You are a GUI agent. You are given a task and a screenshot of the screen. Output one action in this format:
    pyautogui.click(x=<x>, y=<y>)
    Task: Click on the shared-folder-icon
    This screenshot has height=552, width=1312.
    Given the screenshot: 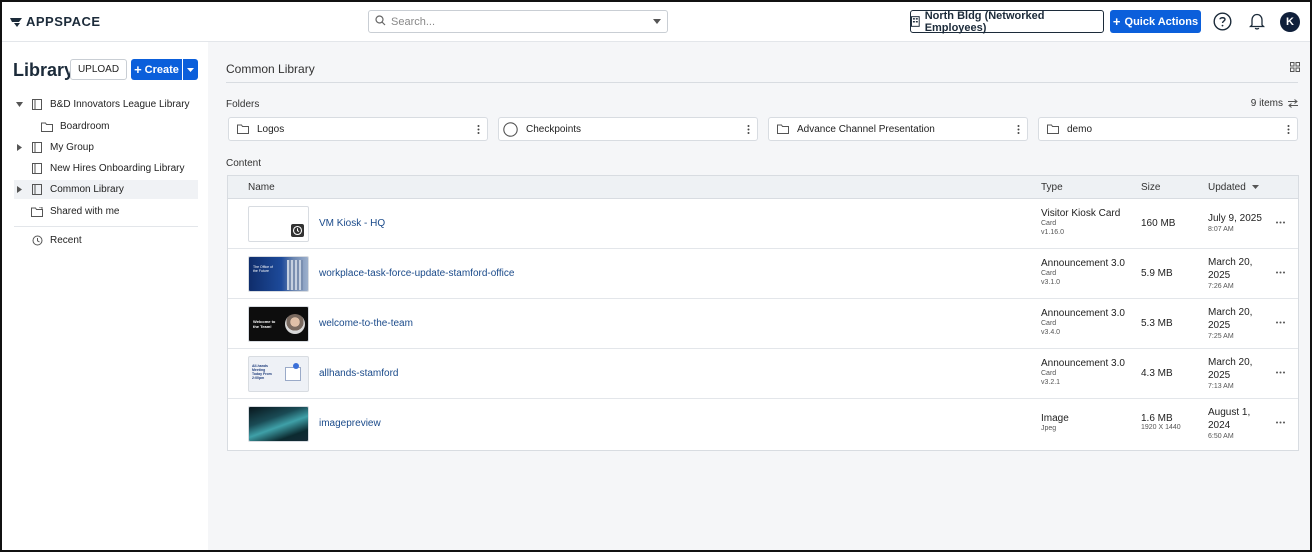 What is the action you would take?
    pyautogui.click(x=37, y=211)
    